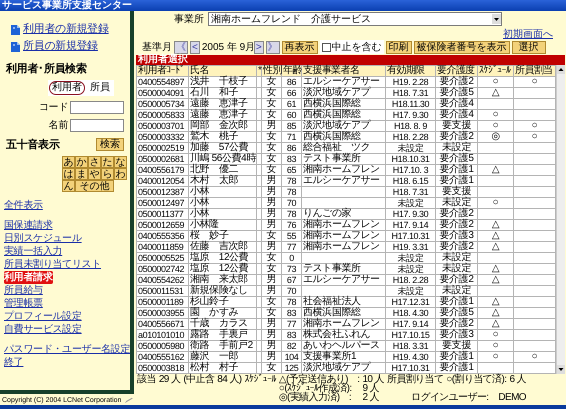  What do you see at coordinates (107, 162) in the screenshot?
I see `kana-button: た` at bounding box center [107, 162].